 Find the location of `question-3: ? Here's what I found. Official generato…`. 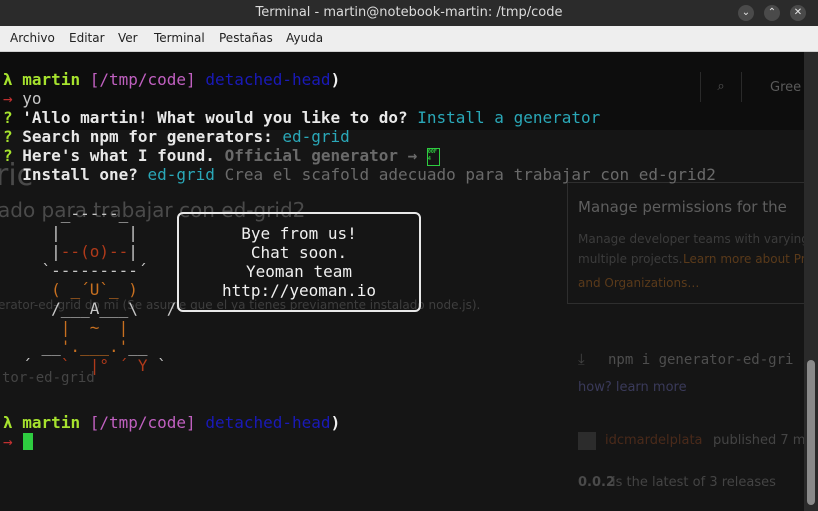

question-3: ? Here's what I found. Official generato… is located at coordinates (221, 156).